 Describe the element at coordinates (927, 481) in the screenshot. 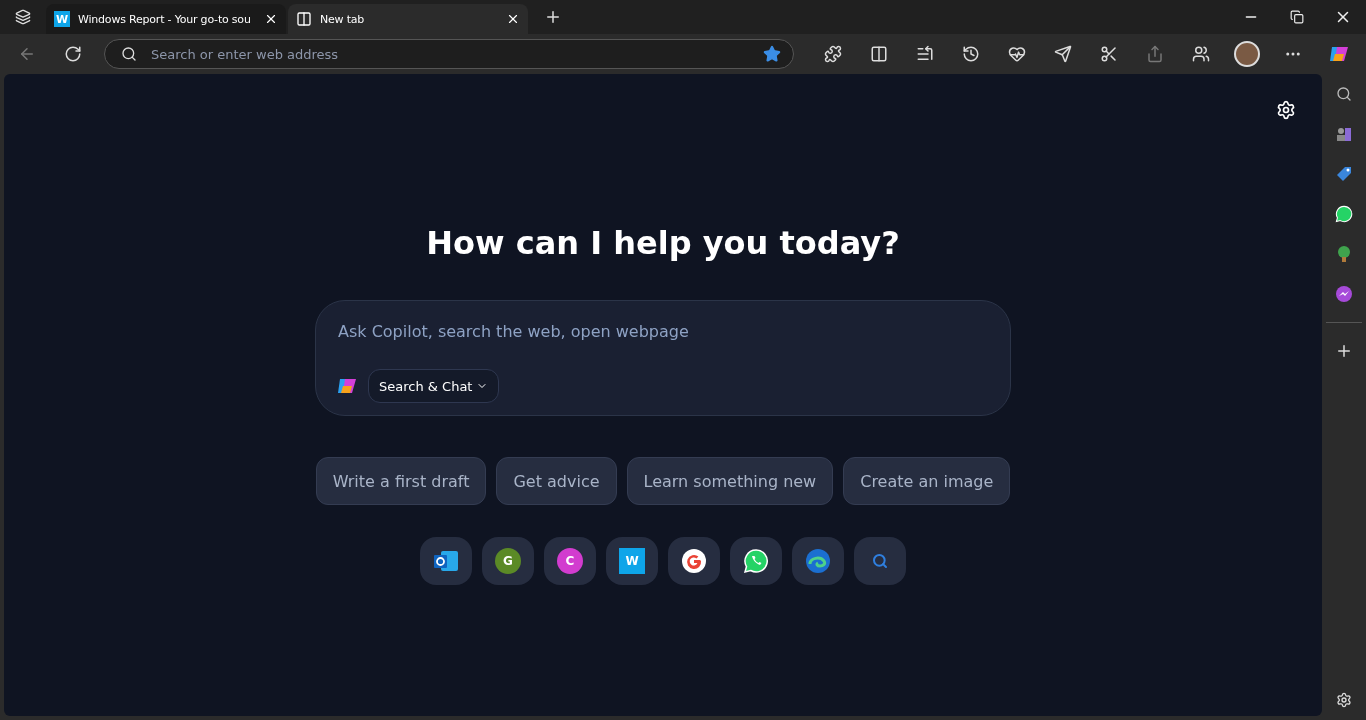

I see `suggestion-chip: Create an image` at that location.